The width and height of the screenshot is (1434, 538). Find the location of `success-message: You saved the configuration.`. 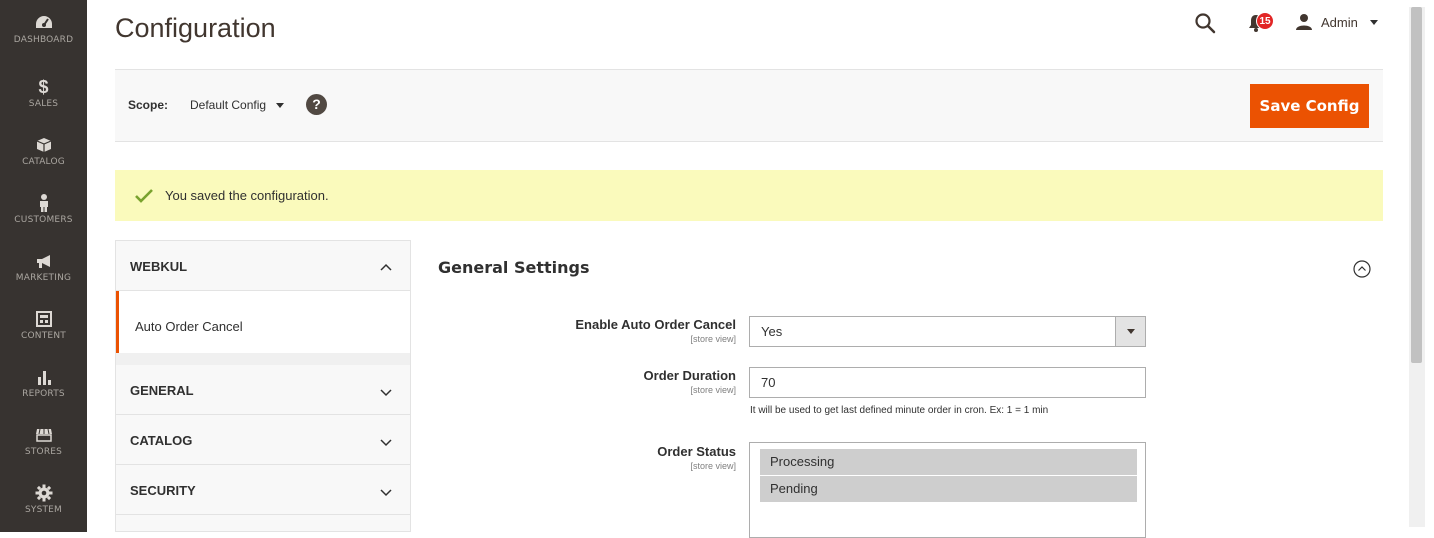

success-message: You saved the configuration. is located at coordinates (749, 195).